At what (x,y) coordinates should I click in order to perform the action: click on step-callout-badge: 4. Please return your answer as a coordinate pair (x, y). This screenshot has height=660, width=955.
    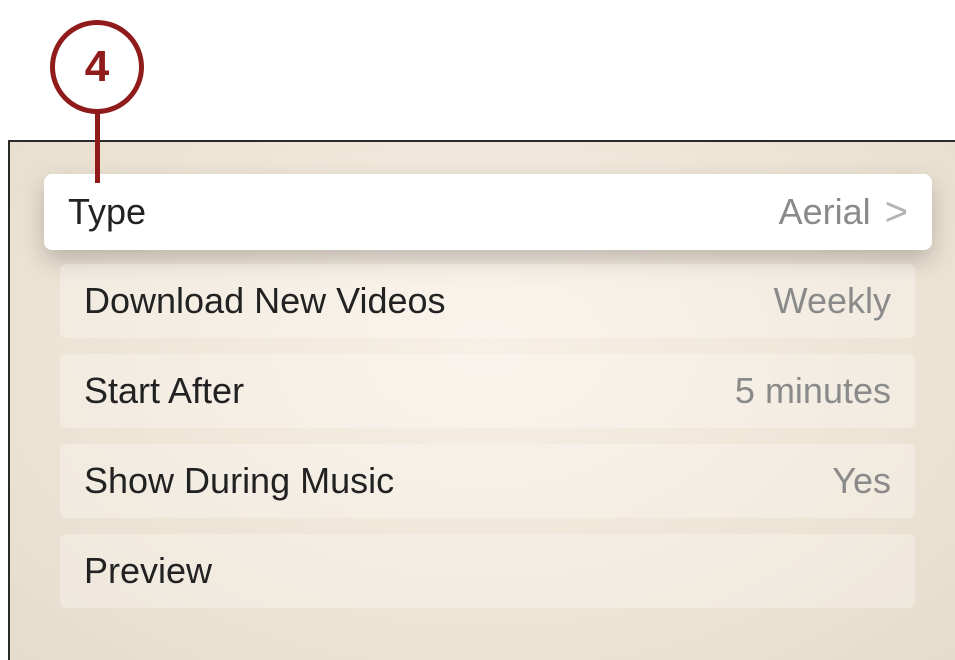
    Looking at the image, I should click on (97, 67).